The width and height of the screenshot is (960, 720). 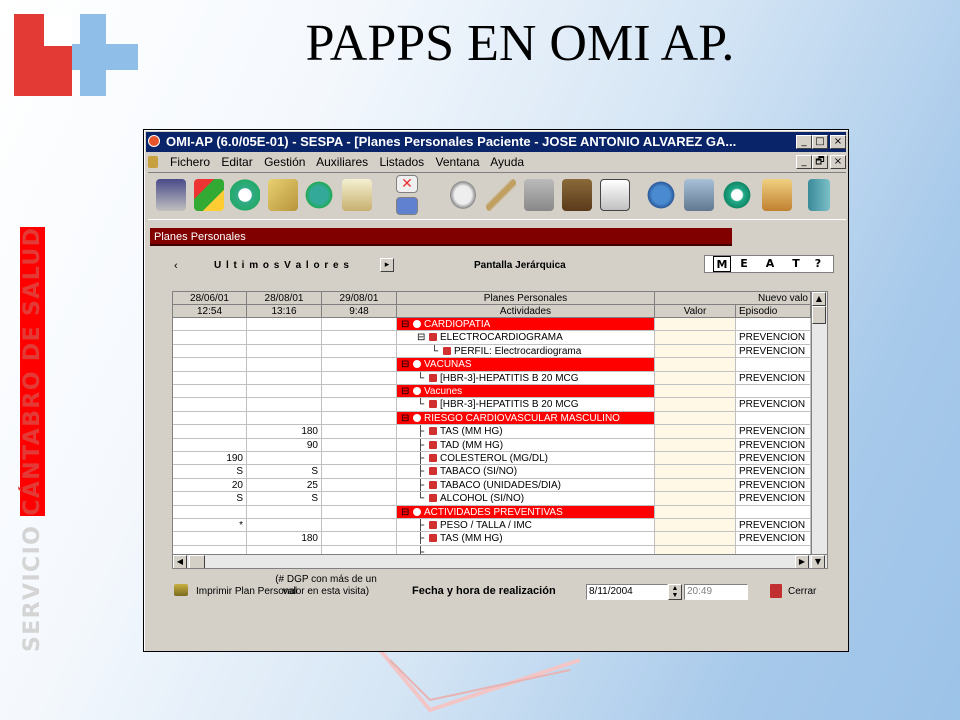 I want to click on table-row: ⊟ Vacunes, so click(x=492, y=392).